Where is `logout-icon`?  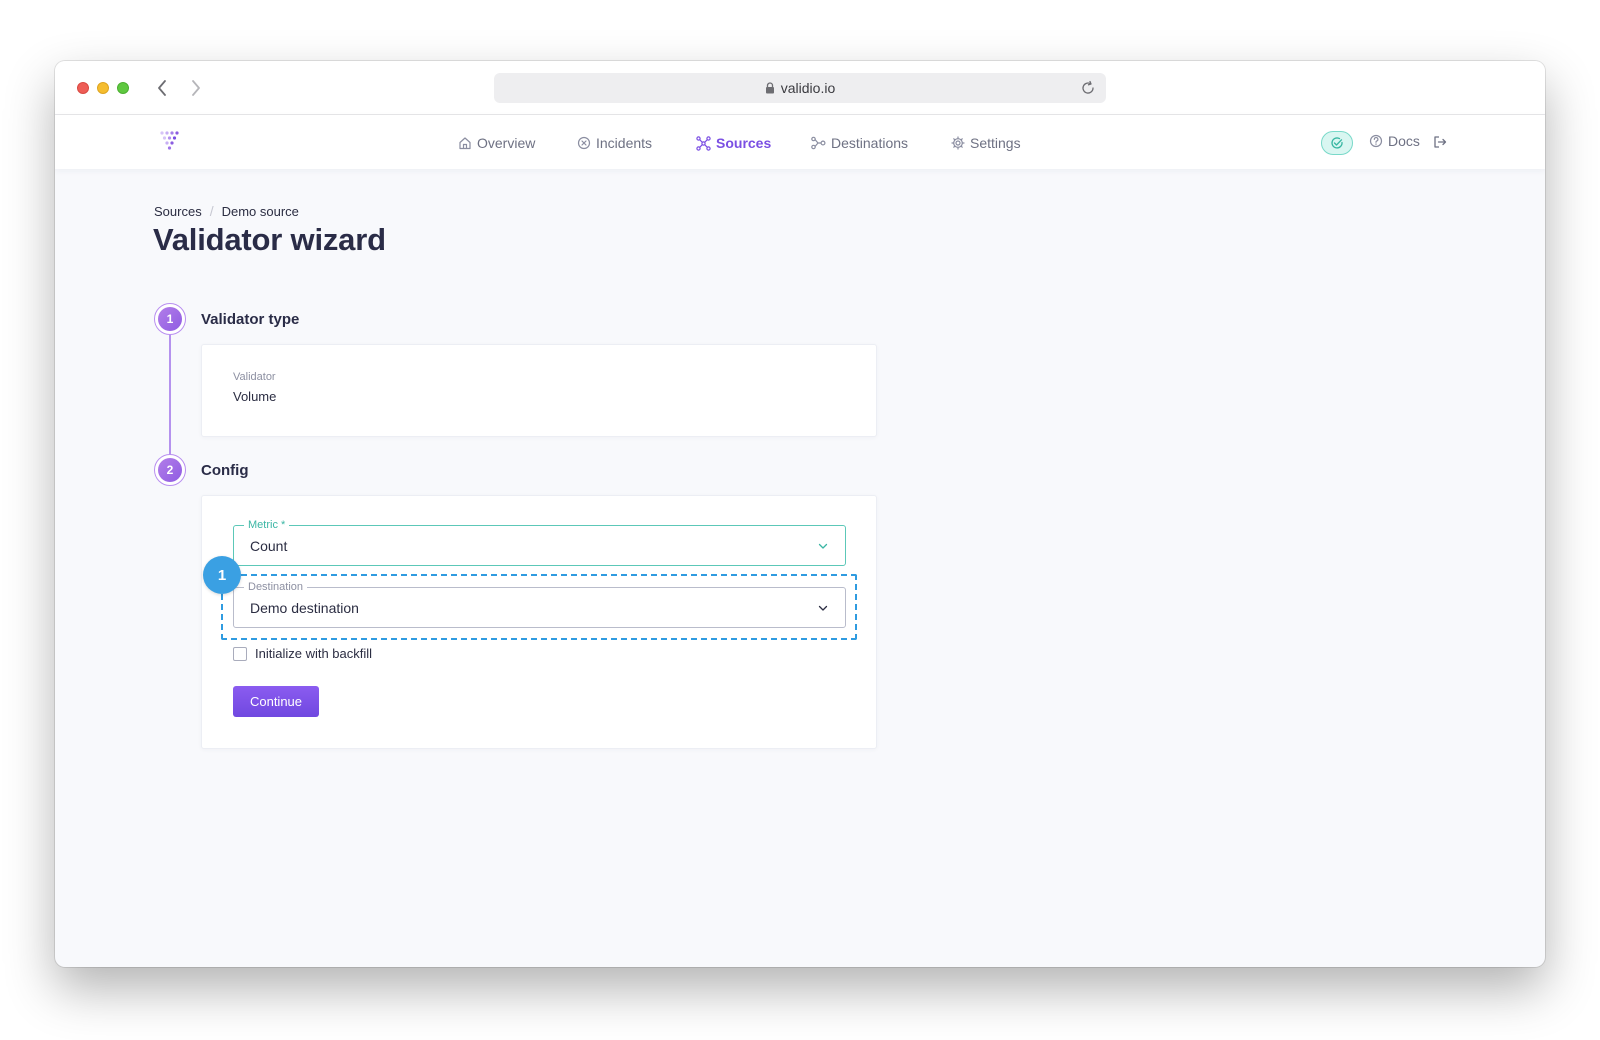
logout-icon is located at coordinates (1443, 142).